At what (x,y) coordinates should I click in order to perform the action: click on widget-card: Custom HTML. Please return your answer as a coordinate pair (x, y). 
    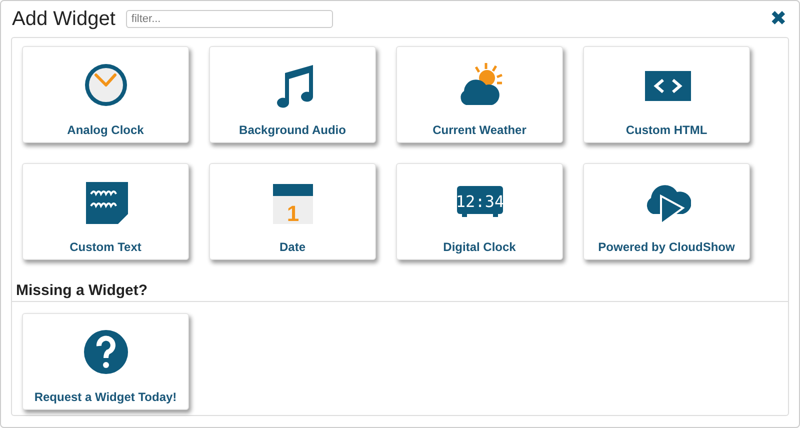
    Looking at the image, I should click on (666, 94).